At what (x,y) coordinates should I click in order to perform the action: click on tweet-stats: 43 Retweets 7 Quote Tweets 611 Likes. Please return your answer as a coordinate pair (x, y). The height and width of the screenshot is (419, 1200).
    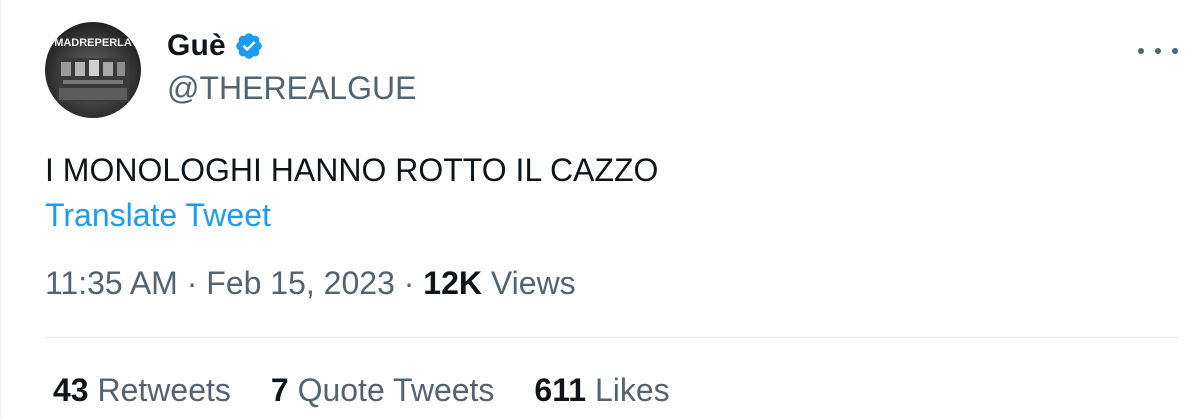
    Looking at the image, I should click on (381, 390).